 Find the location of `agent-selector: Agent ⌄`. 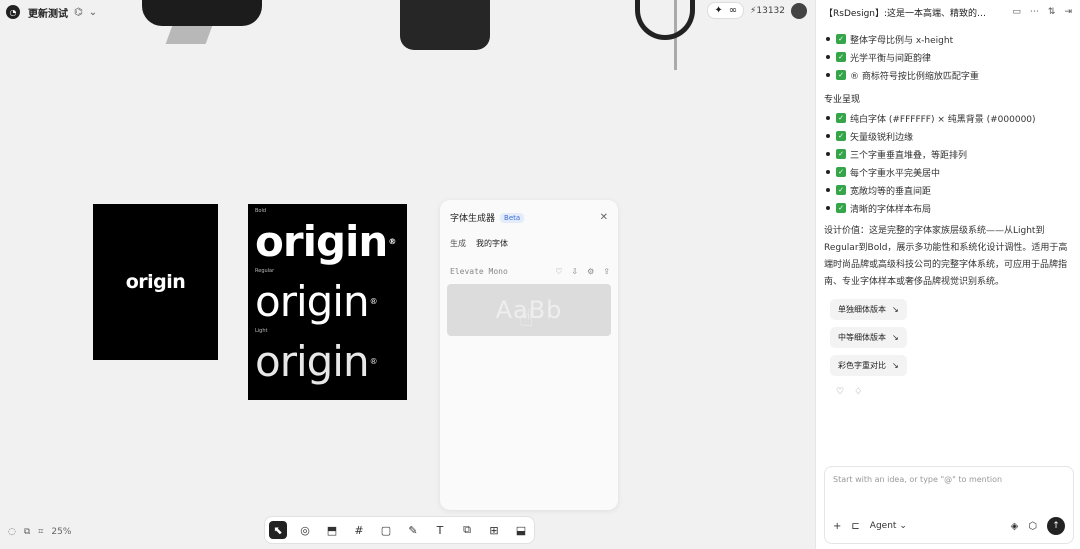

agent-selector: Agent ⌄ is located at coordinates (888, 526).